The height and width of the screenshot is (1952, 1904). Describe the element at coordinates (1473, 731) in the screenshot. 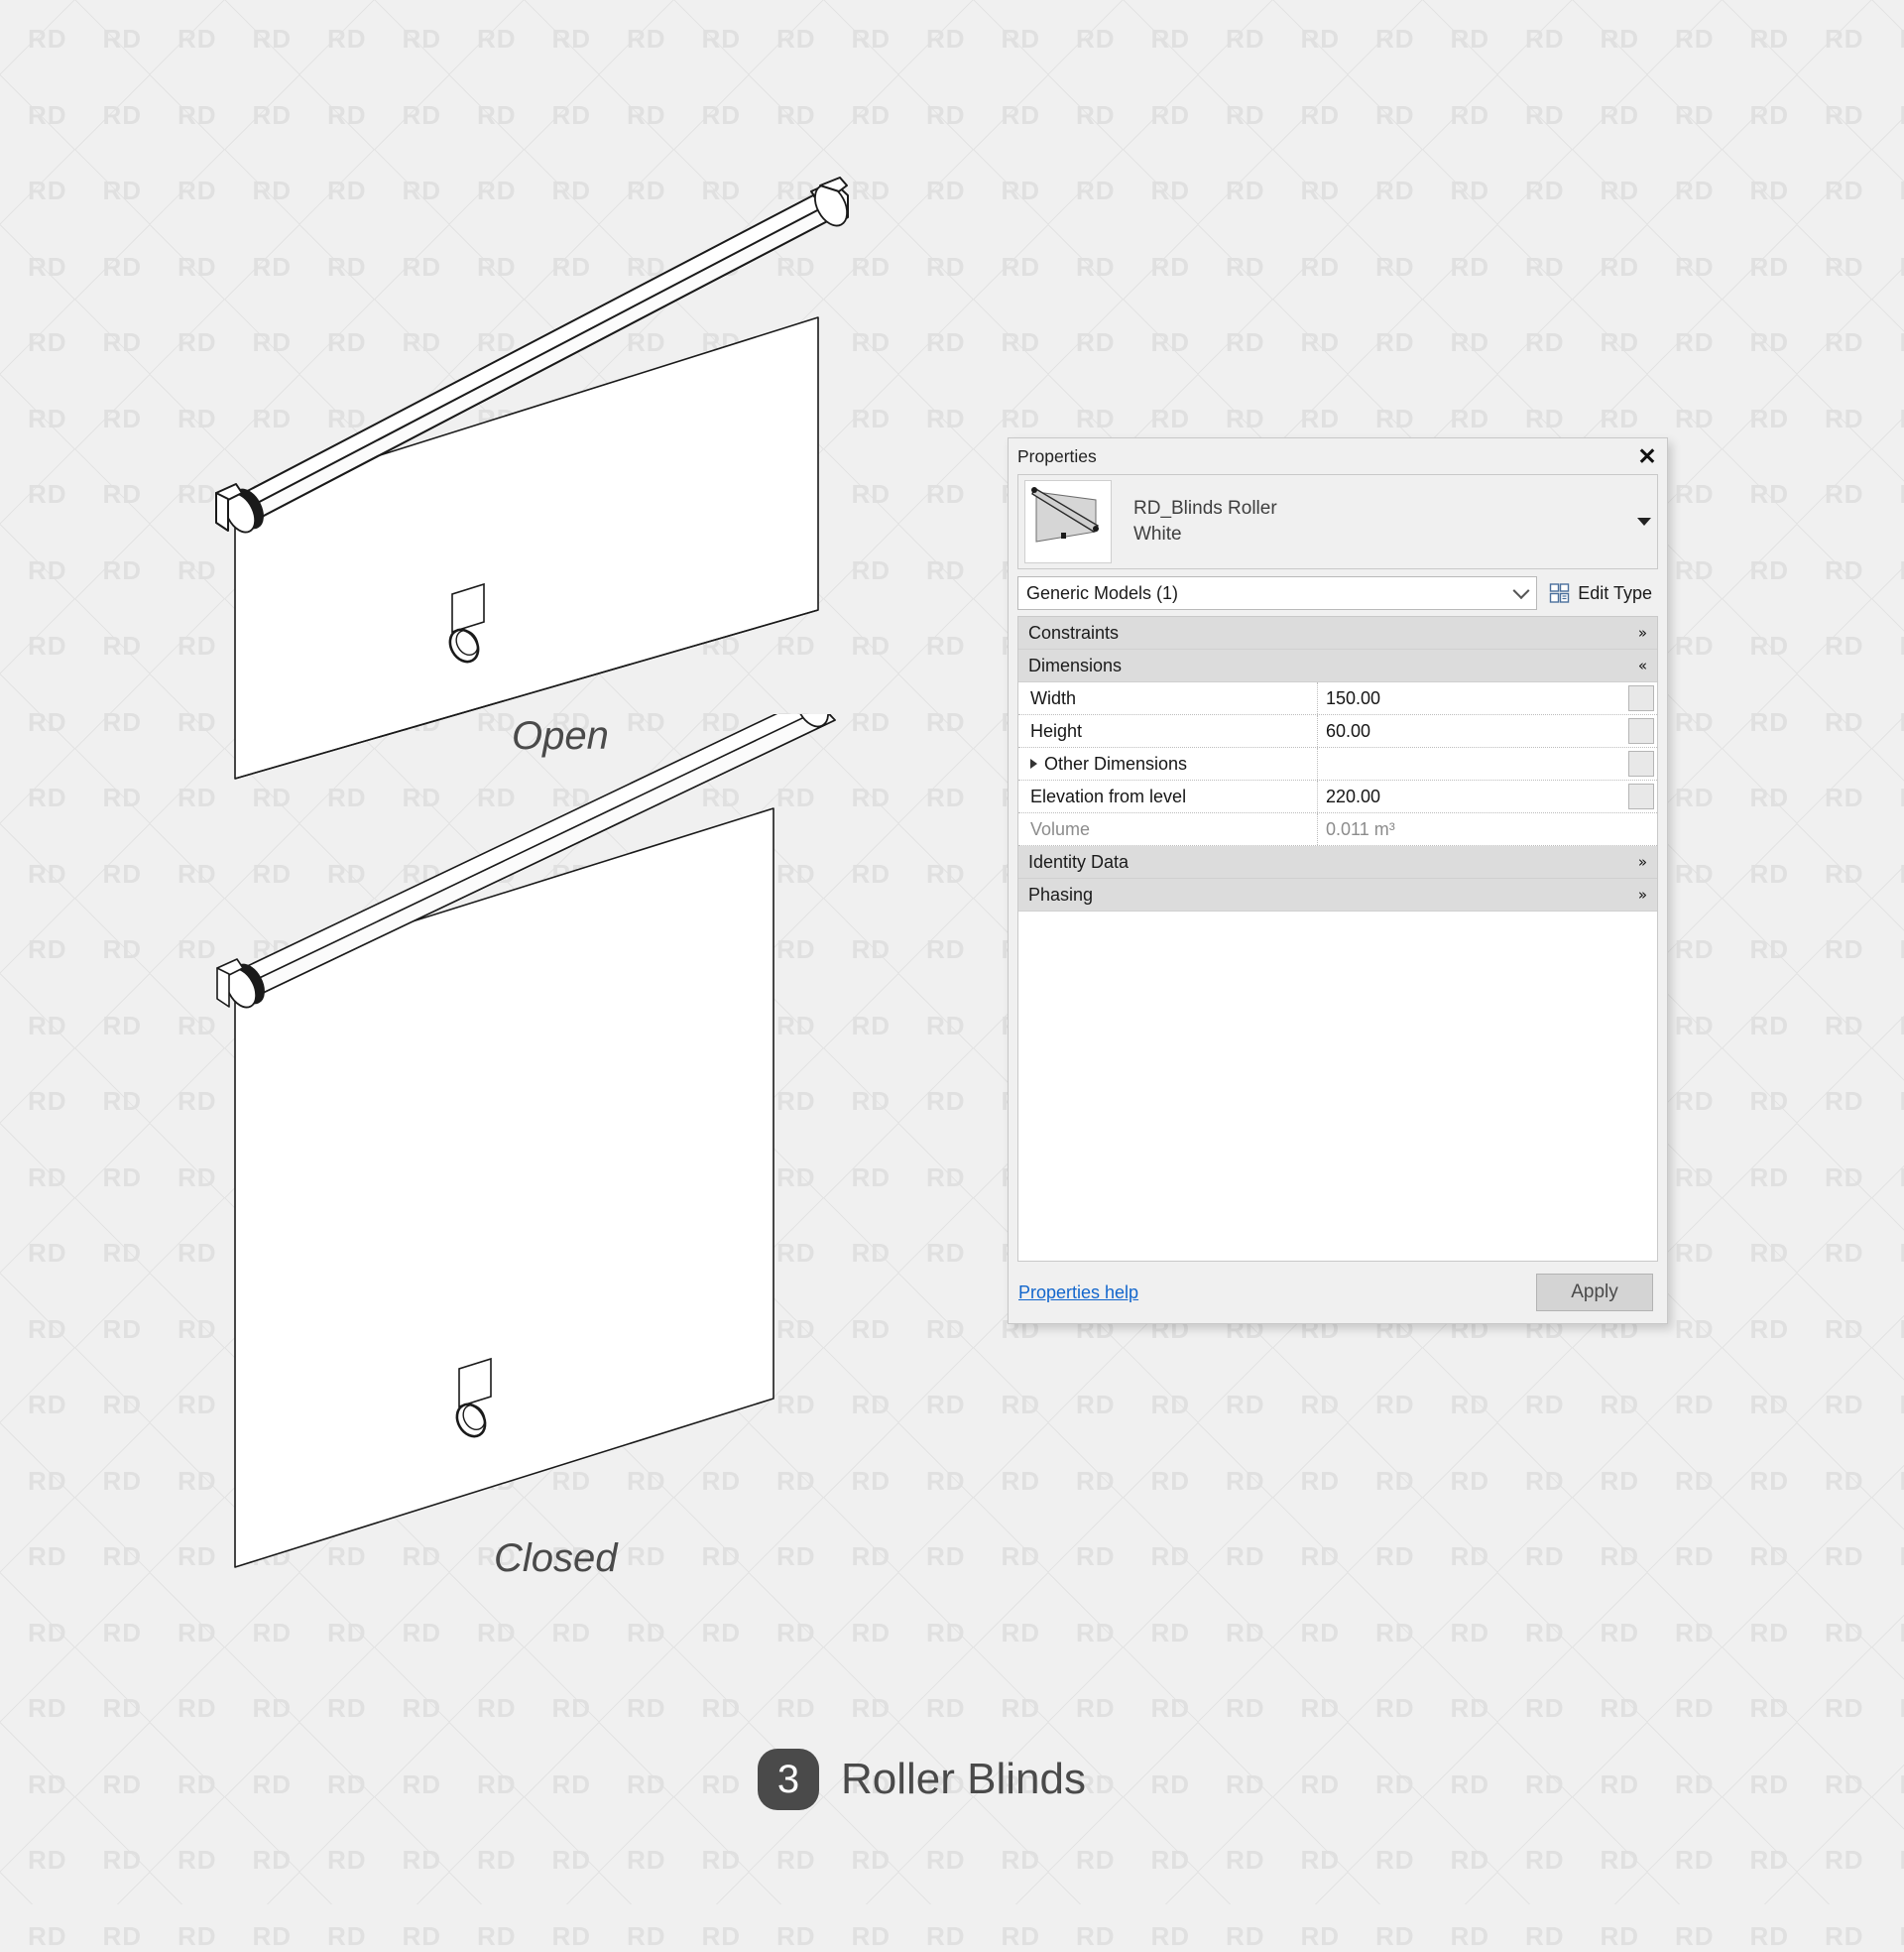

I see `param-value-input: 60.00` at that location.